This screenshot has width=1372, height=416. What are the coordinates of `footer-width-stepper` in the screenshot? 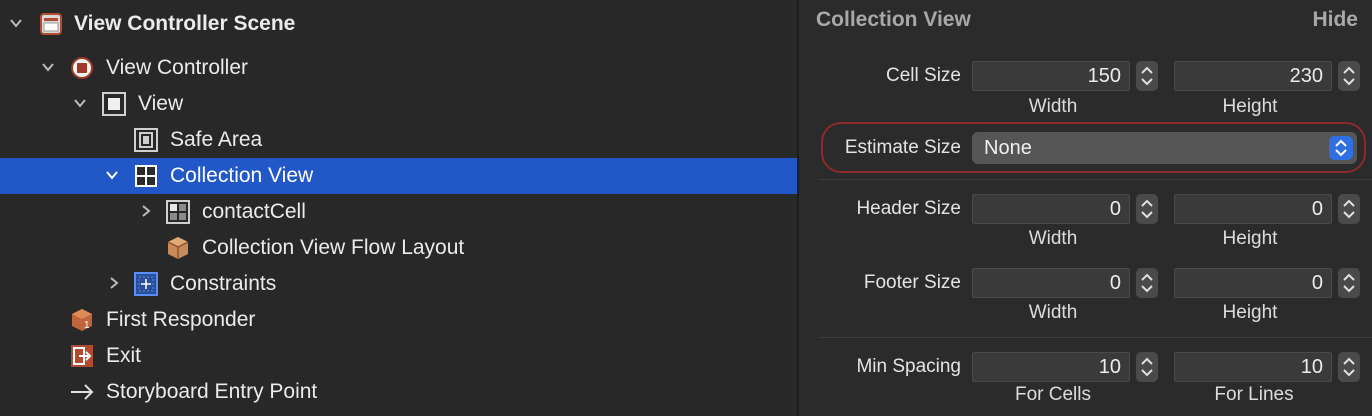 It's located at (1147, 283).